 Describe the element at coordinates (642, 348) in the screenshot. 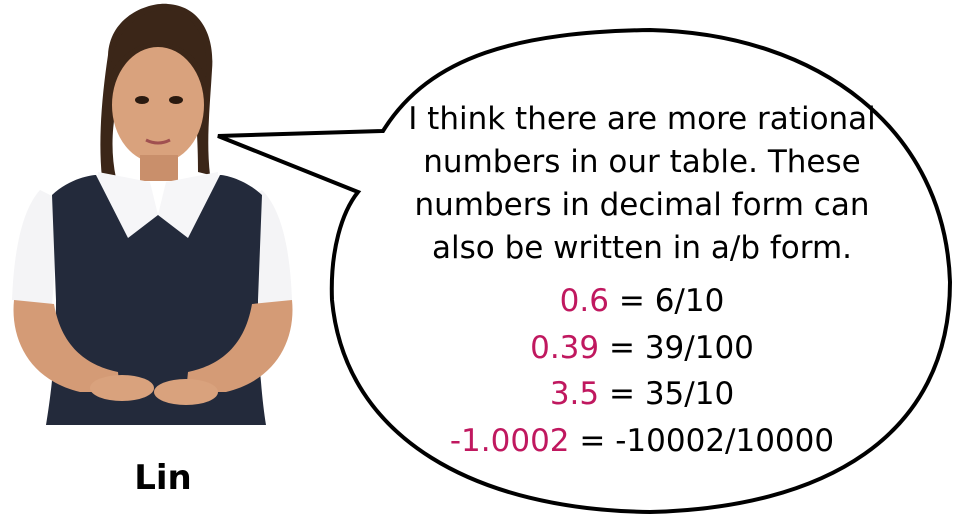

I see `equation-row: 0.39 = 39/100` at that location.